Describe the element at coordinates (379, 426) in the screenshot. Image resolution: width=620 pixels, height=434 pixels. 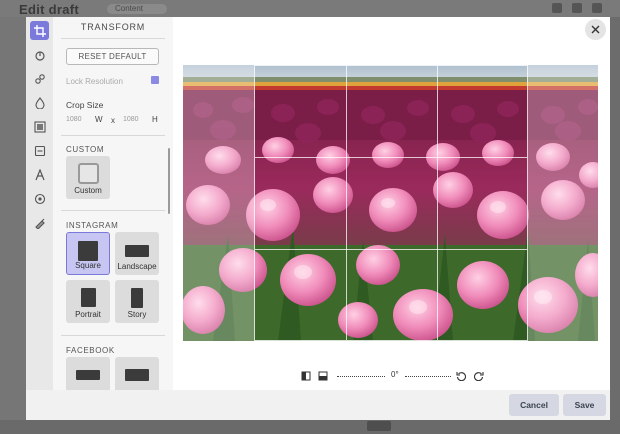
I see `backdrop-chip` at that location.